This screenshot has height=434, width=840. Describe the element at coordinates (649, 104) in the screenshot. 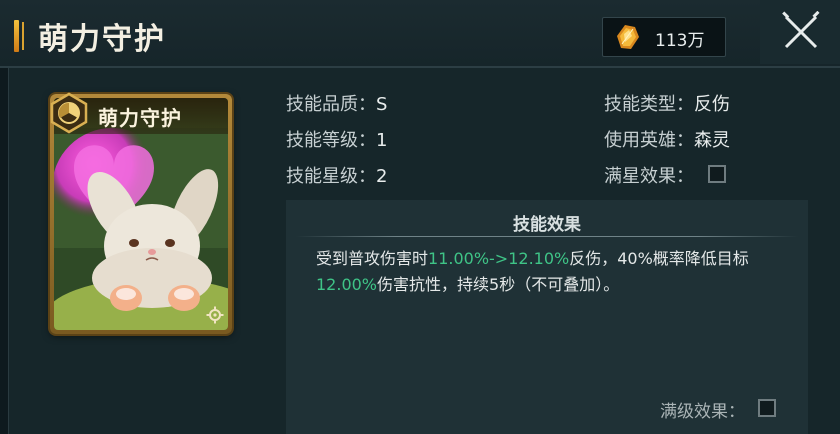

I see `skill-type-label: 技能类型：` at that location.